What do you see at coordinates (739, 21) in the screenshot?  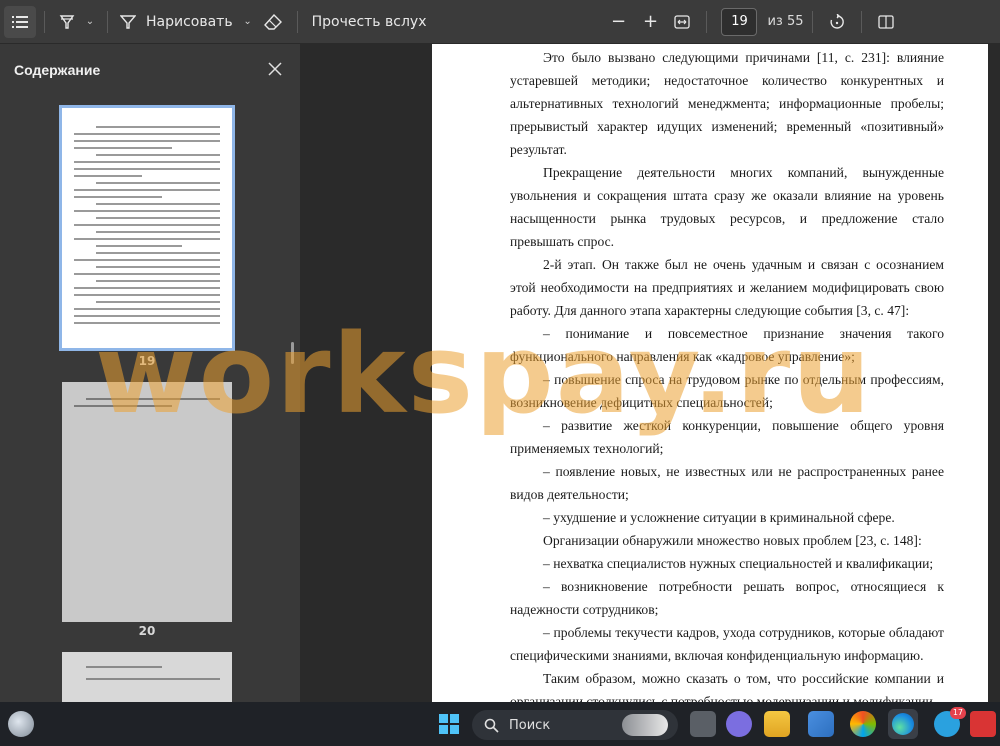 I see `page-number-input: 19` at bounding box center [739, 21].